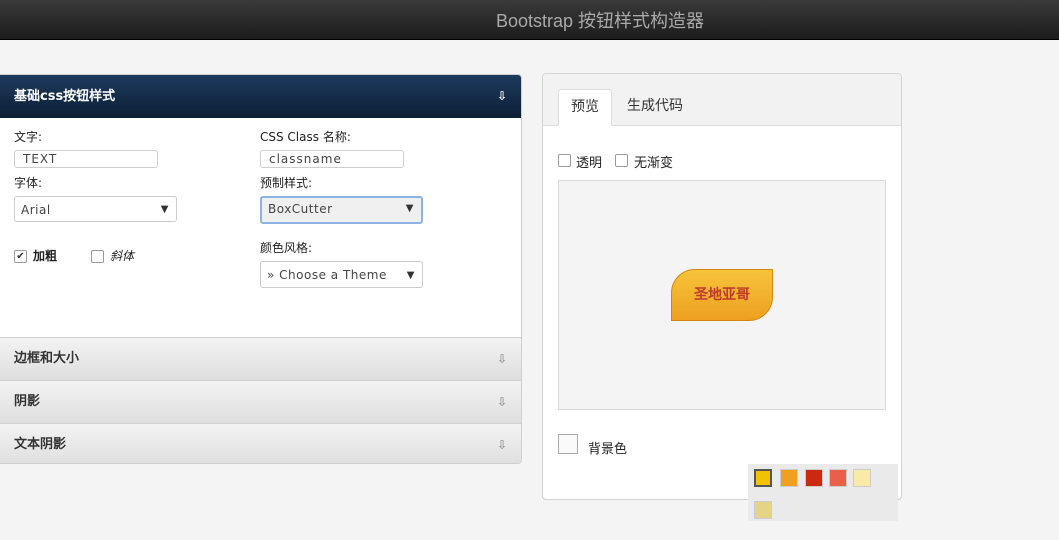 Image resolution: width=1059 pixels, height=540 pixels. Describe the element at coordinates (97, 256) in the screenshot. I see `italic-checkbox` at that location.